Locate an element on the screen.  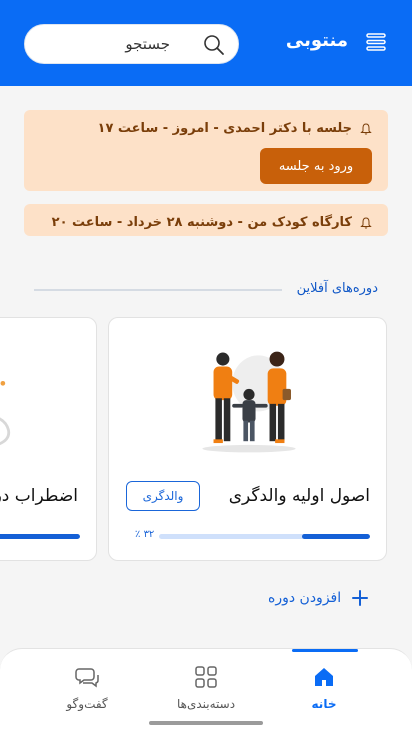
search-bar: جستجو is located at coordinates (131, 44).